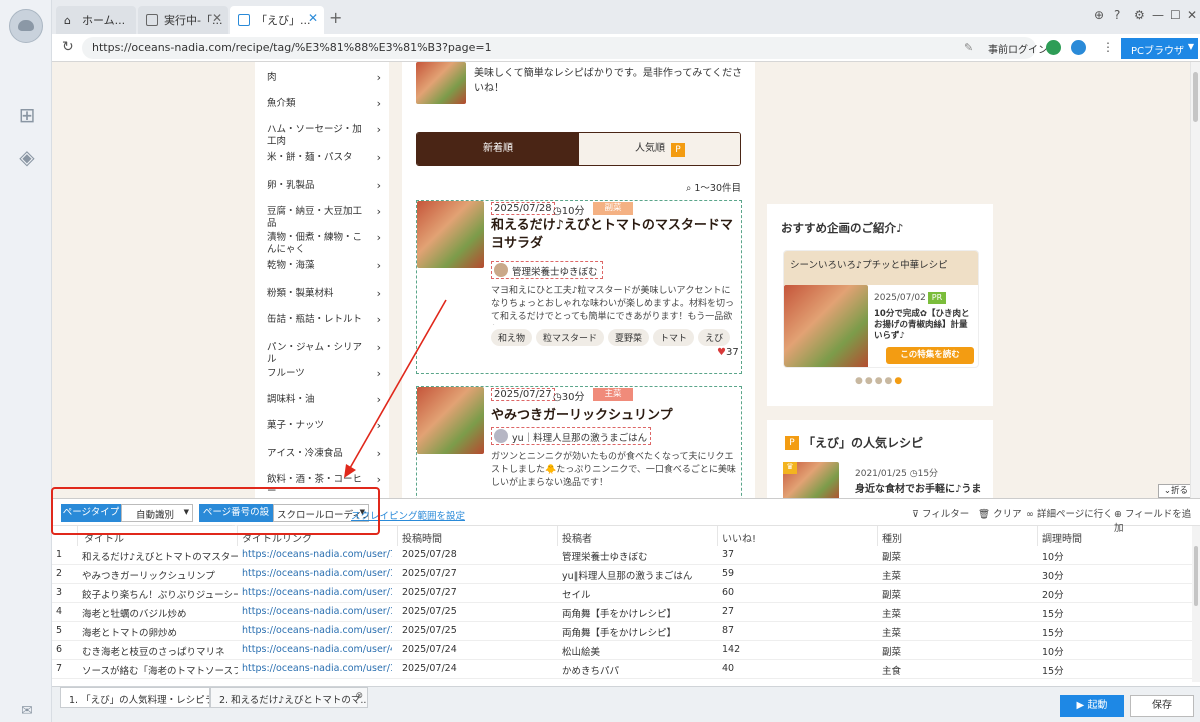 Image resolution: width=1200 pixels, height=722 pixels. Describe the element at coordinates (915, 514) in the screenshot. I see `filter-icon: ⊽` at that location.